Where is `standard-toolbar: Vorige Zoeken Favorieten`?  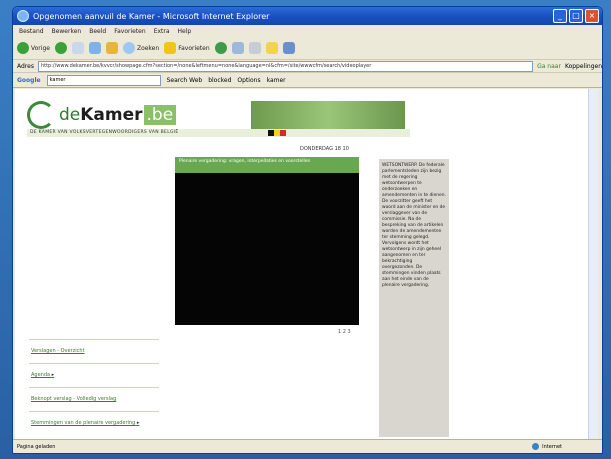
standard-toolbar: Vorige Zoeken Favorieten is located at coordinates (307, 48).